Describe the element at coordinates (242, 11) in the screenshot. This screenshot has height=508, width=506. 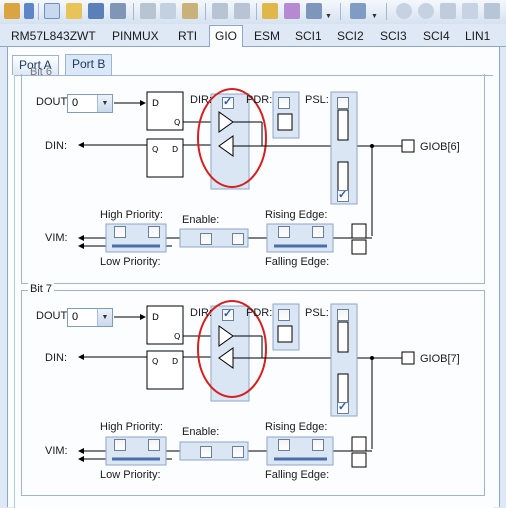
I see `redo-icon` at that location.